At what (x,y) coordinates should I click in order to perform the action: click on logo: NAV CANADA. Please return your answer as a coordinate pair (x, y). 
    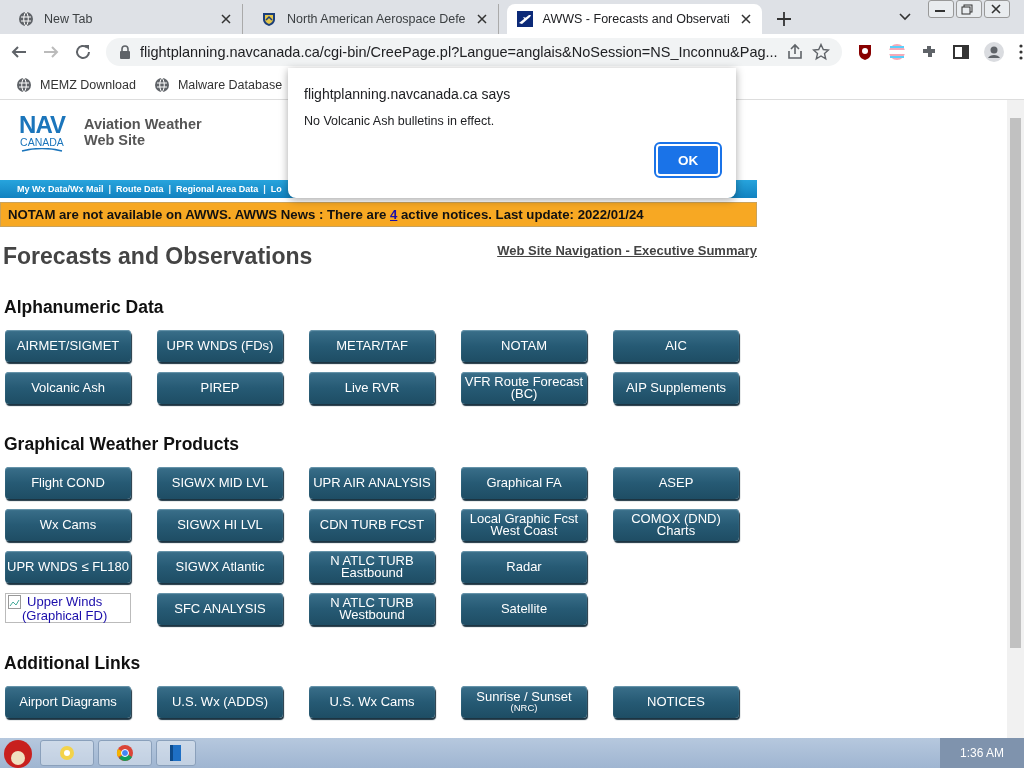
    Looking at the image, I should click on (42, 133).